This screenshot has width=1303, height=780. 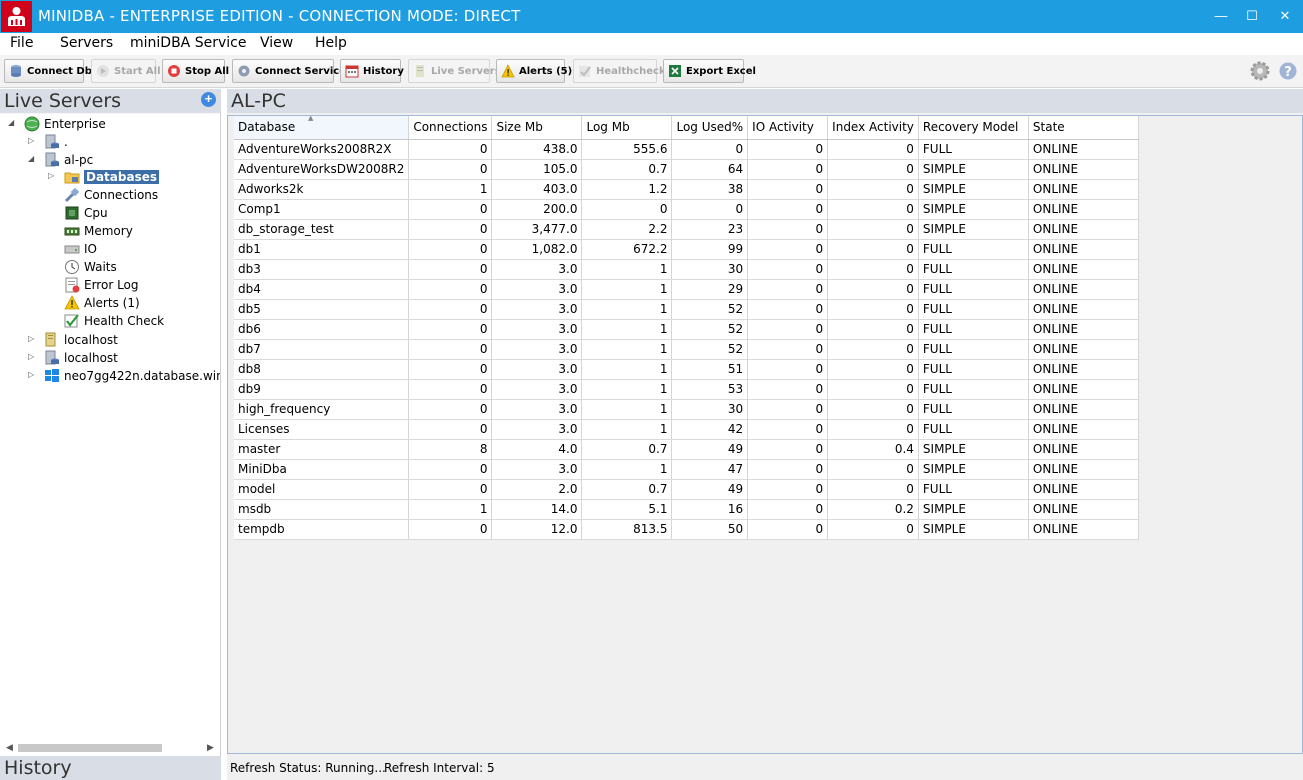 What do you see at coordinates (60, 160) in the screenshot?
I see `tree-node-al-pc: ◢ al-pc` at bounding box center [60, 160].